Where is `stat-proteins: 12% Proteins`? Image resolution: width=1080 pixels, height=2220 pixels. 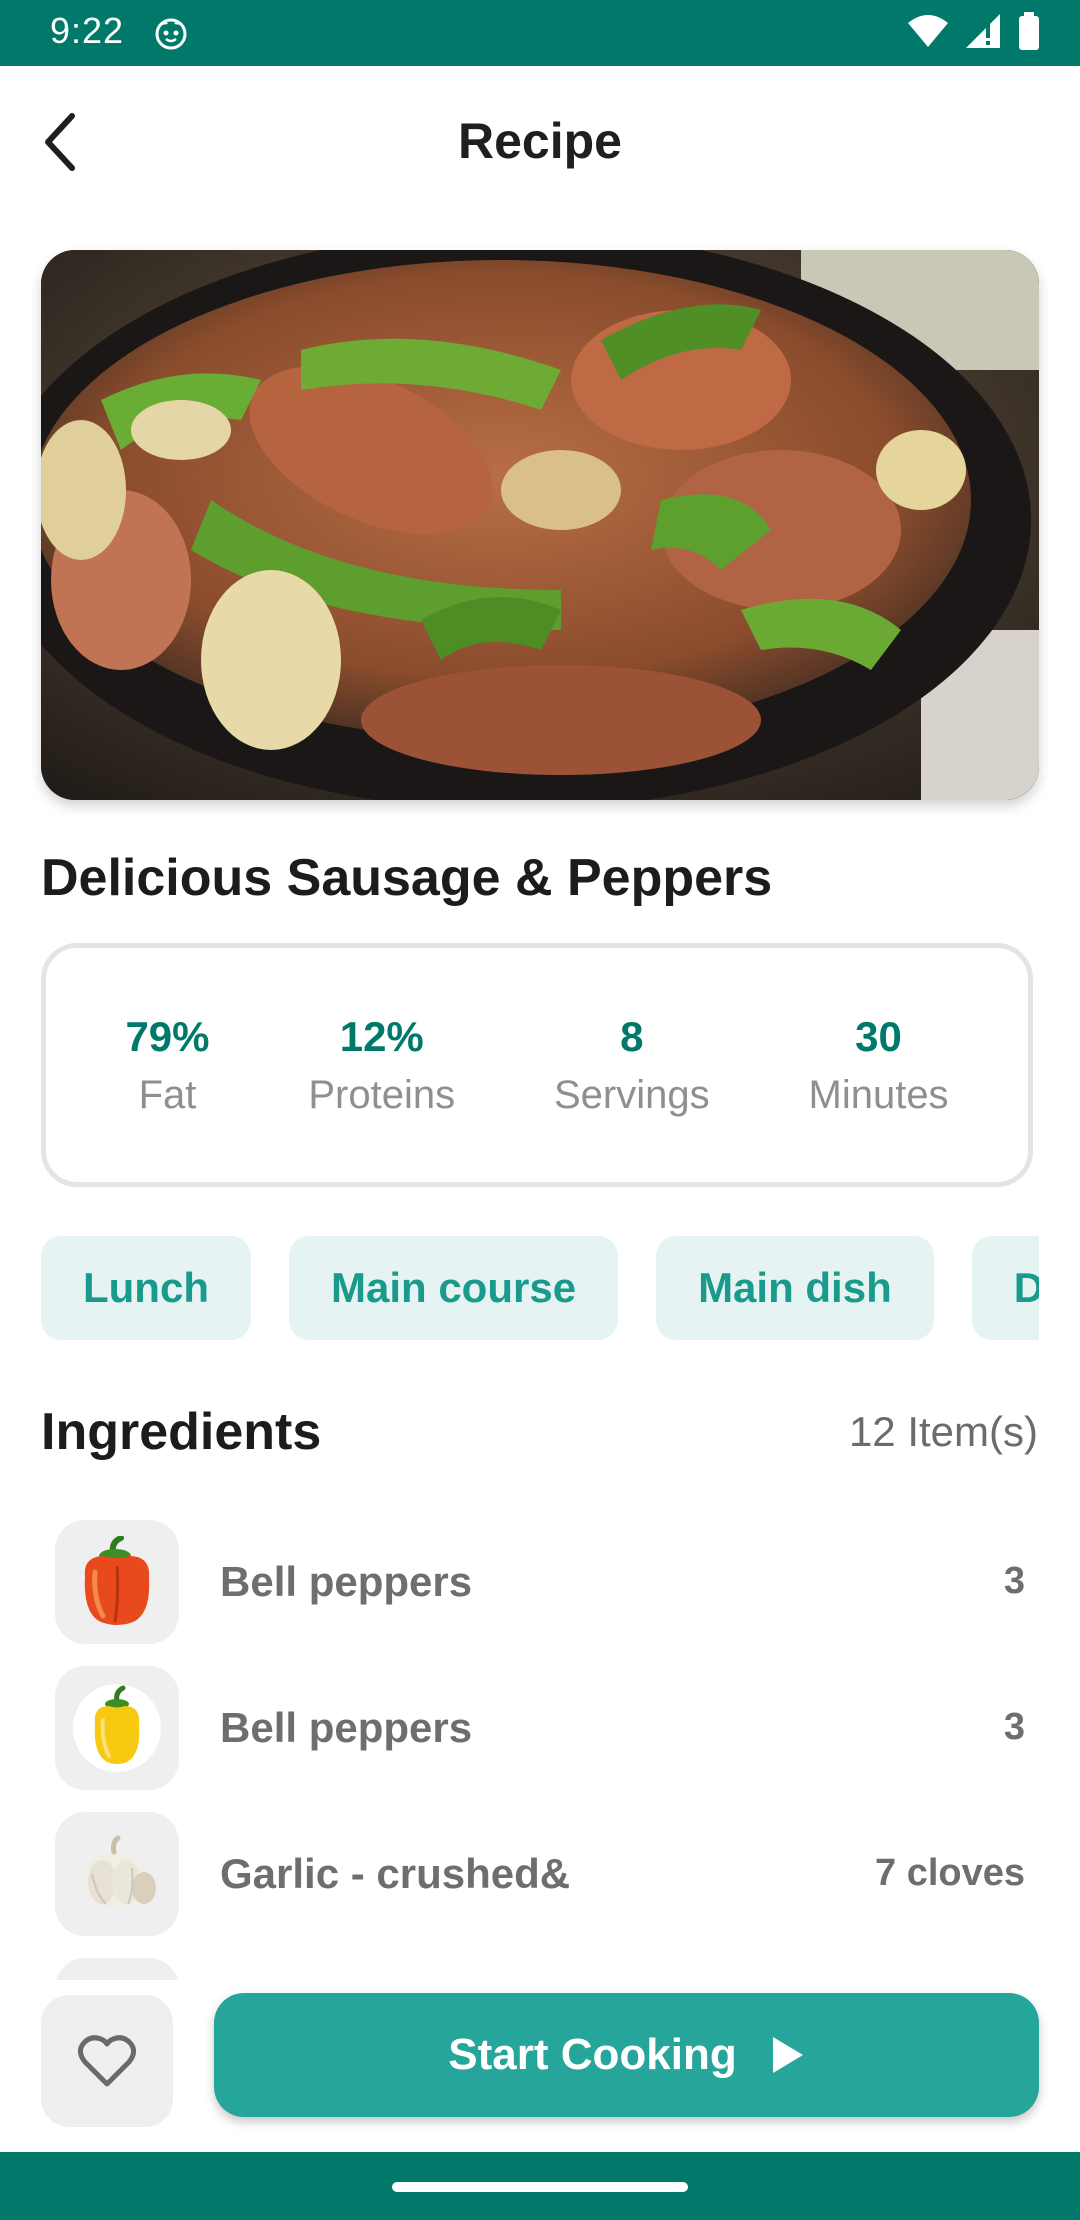
stat-proteins: 12% Proteins is located at coordinates (381, 1065).